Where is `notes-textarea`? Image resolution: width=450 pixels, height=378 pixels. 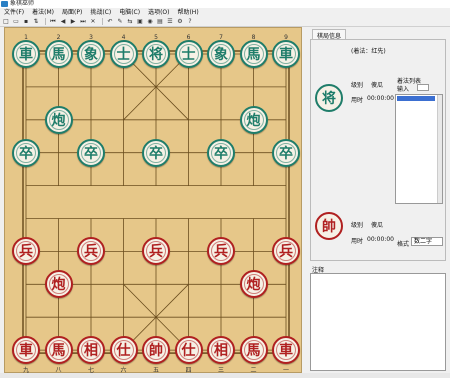
notes-textarea is located at coordinates (378, 322).